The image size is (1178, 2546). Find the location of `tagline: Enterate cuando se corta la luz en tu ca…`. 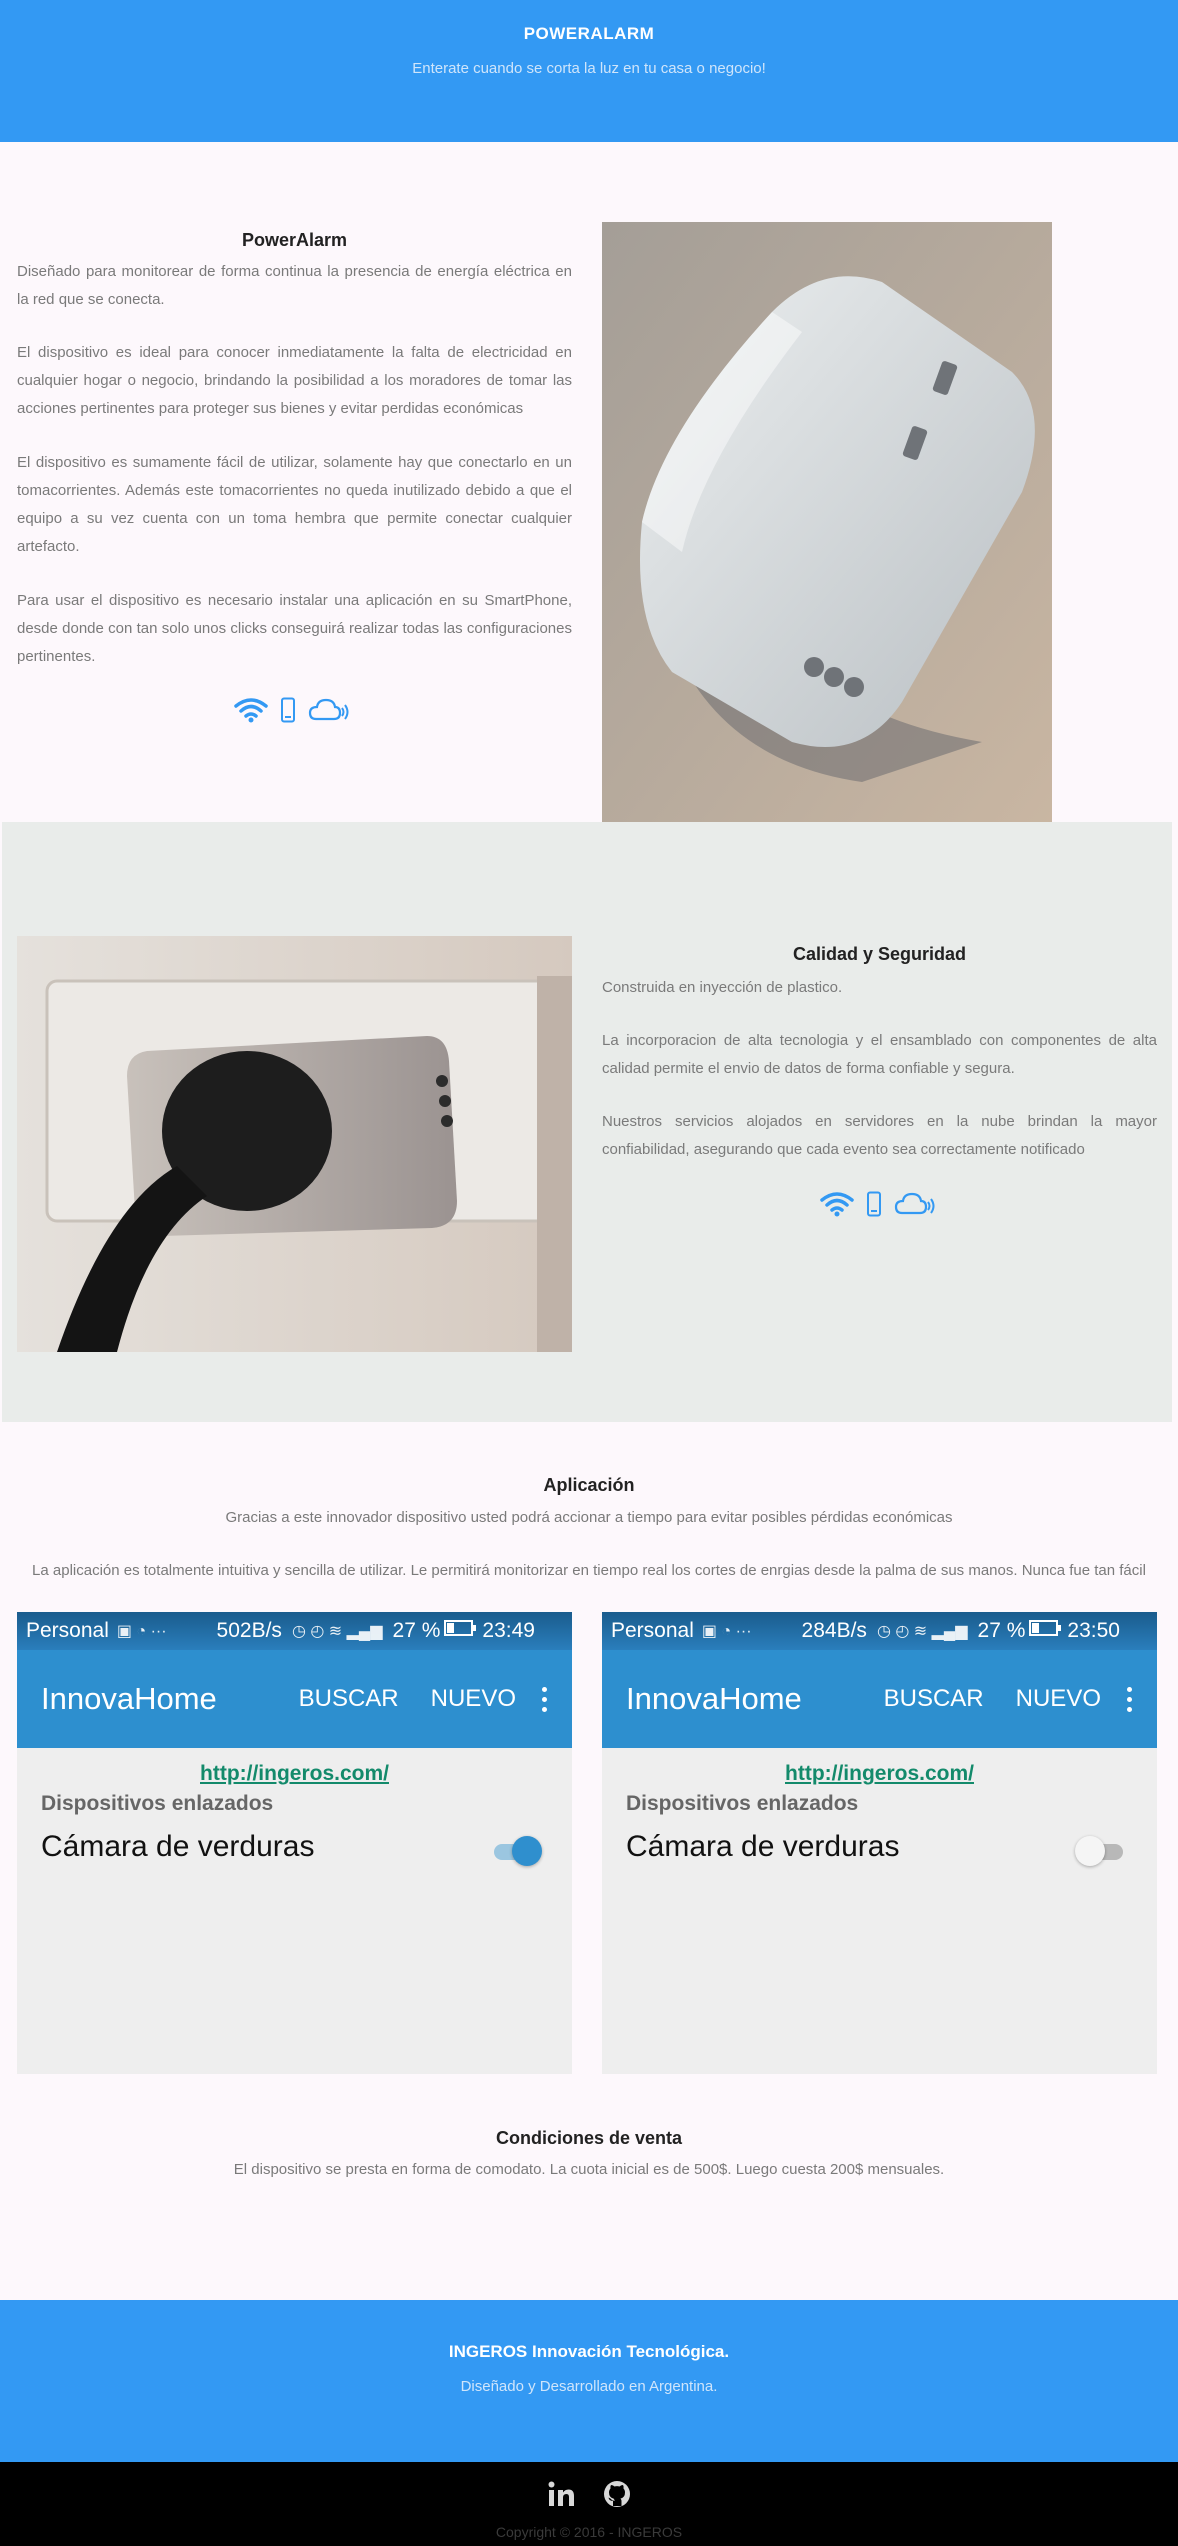

tagline: Enterate cuando se corta la luz en tu ca… is located at coordinates (589, 68).